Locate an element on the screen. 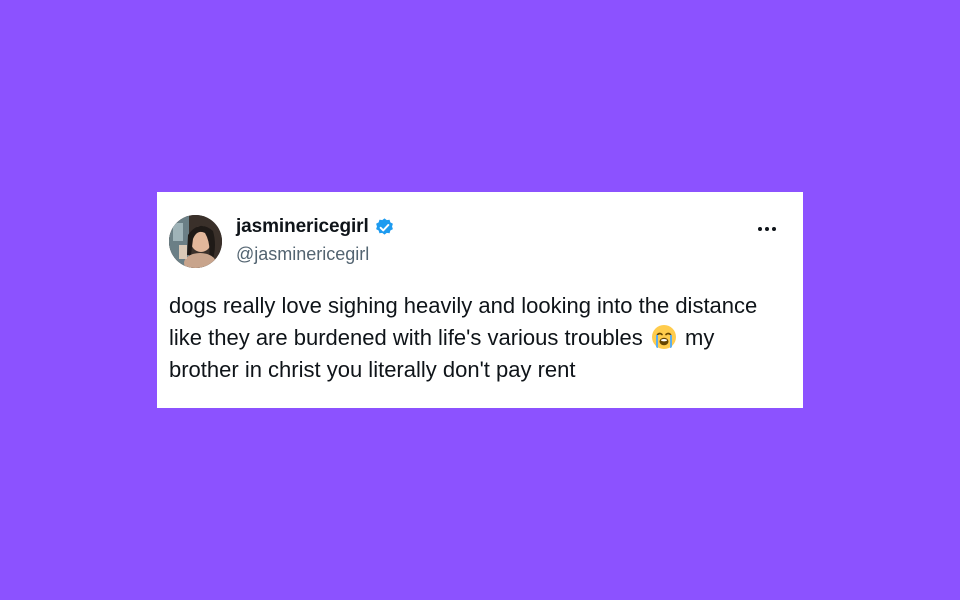 Image resolution: width=960 pixels, height=600 pixels. display-name: jasminericegirl is located at coordinates (302, 227).